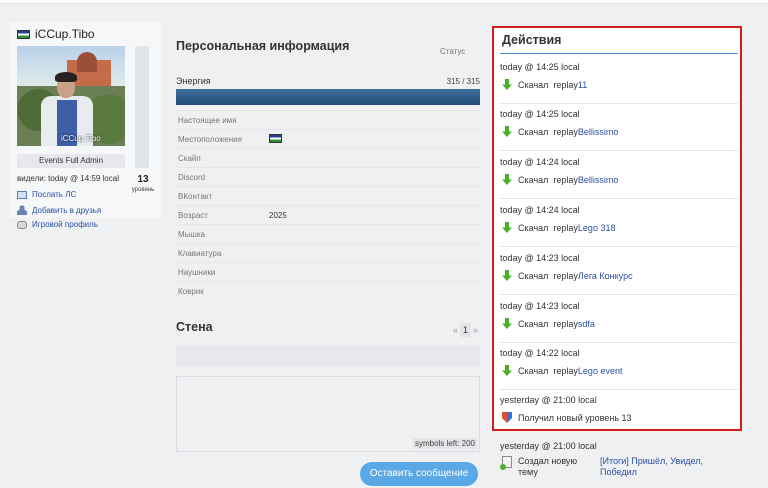 The width and height of the screenshot is (768, 488). What do you see at coordinates (328, 195) in the screenshot?
I see `info-row-vk: ВКонтакт` at bounding box center [328, 195].